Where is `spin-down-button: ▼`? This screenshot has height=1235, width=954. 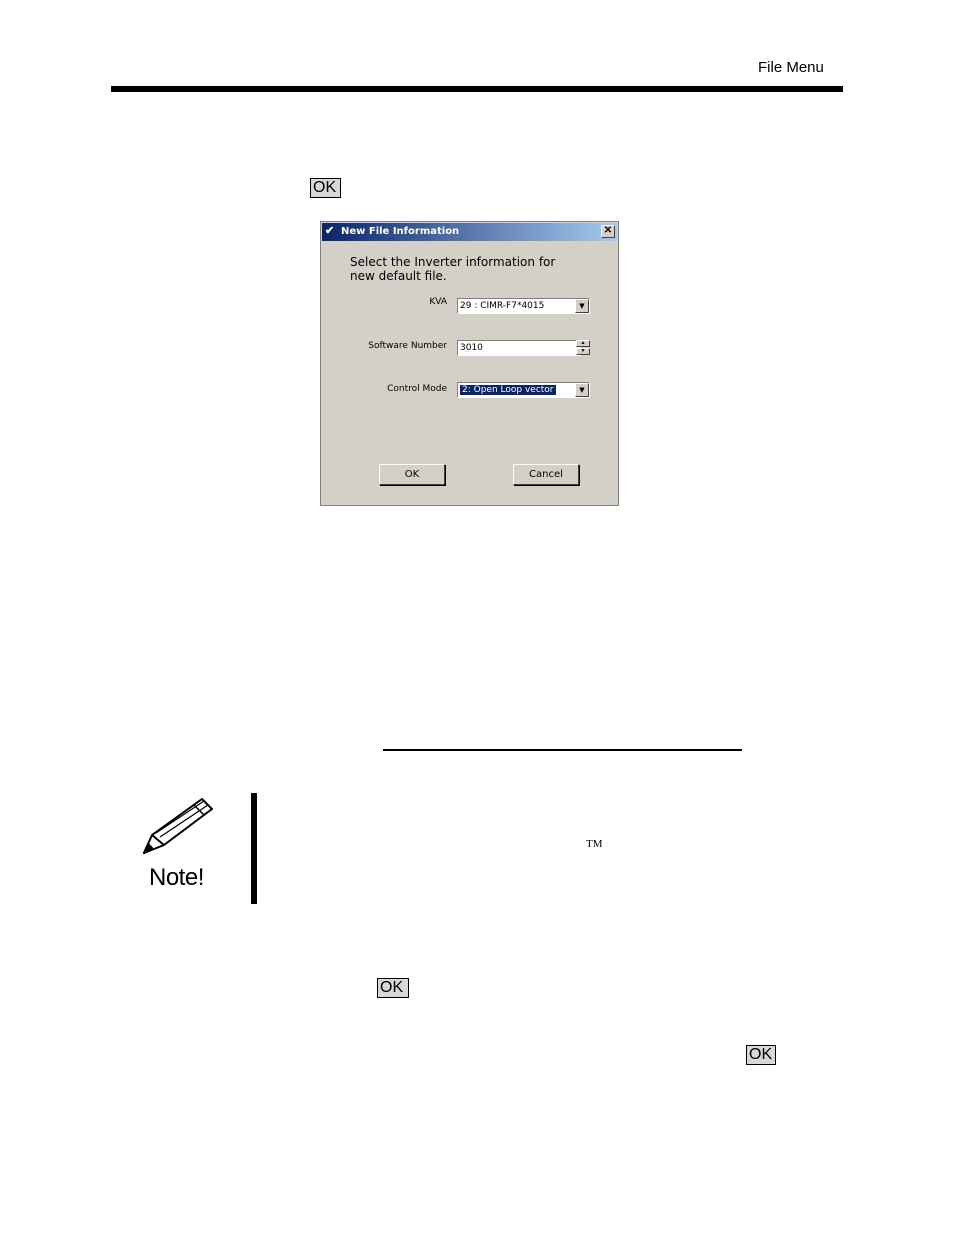
spin-down-button: ▼ is located at coordinates (583, 351).